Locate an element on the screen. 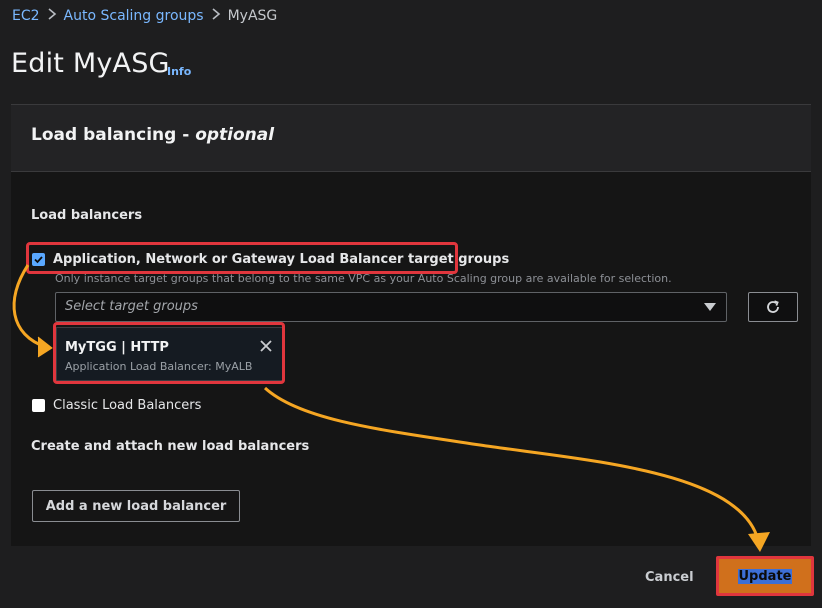 This screenshot has height=608, width=822. cancel-button: Cancel is located at coordinates (669, 577).